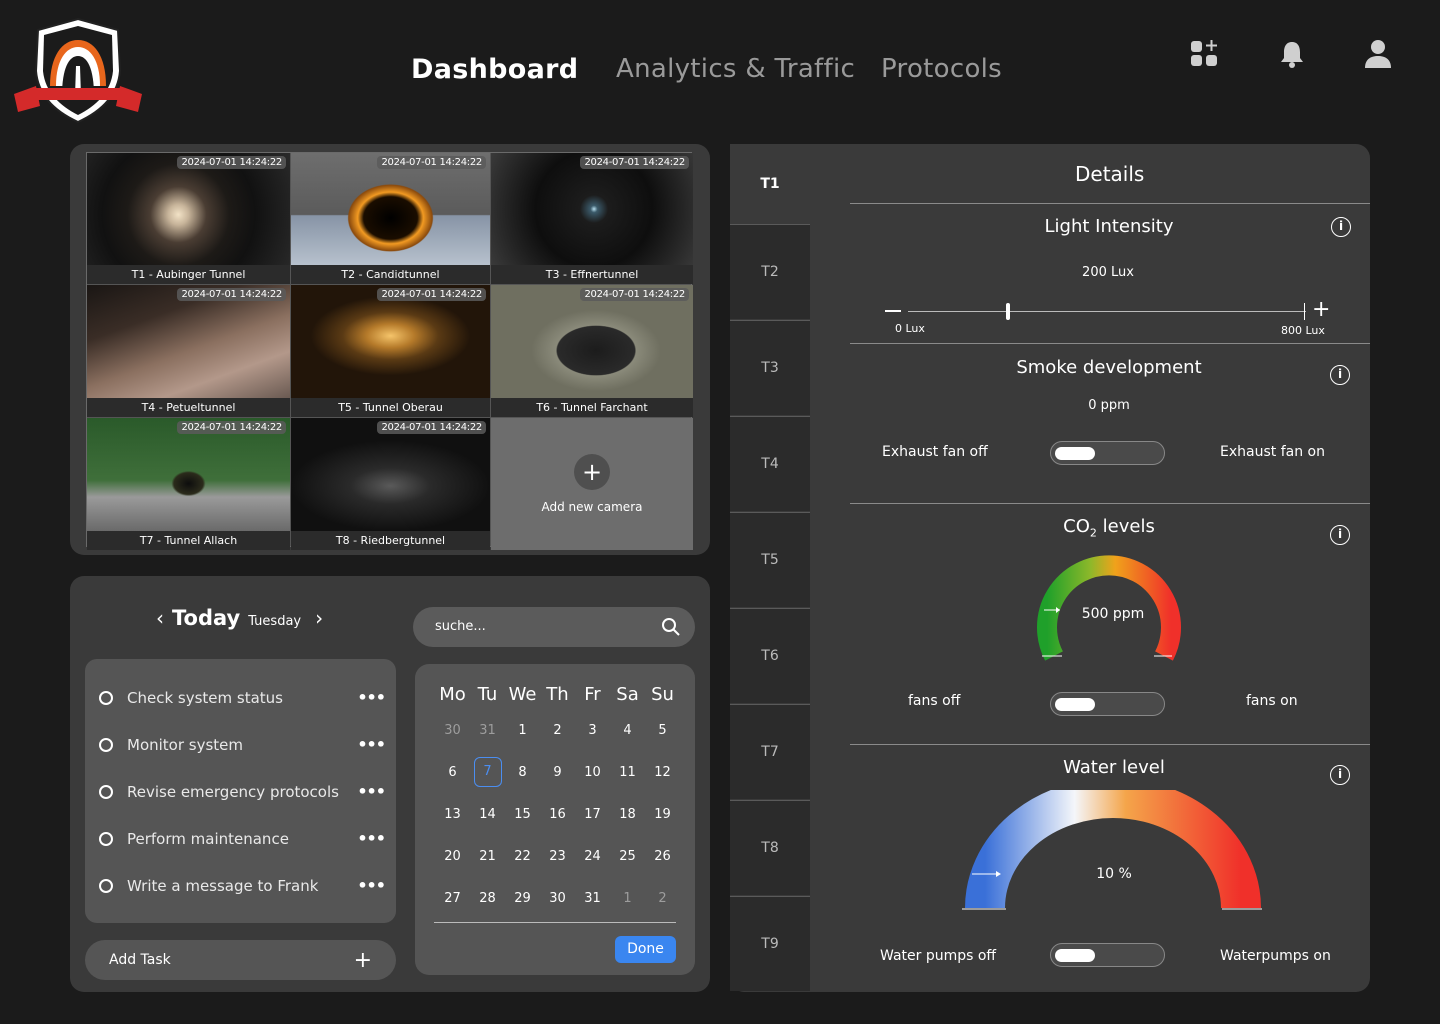  I want to click on task-item: Check system status •••, so click(242, 697).